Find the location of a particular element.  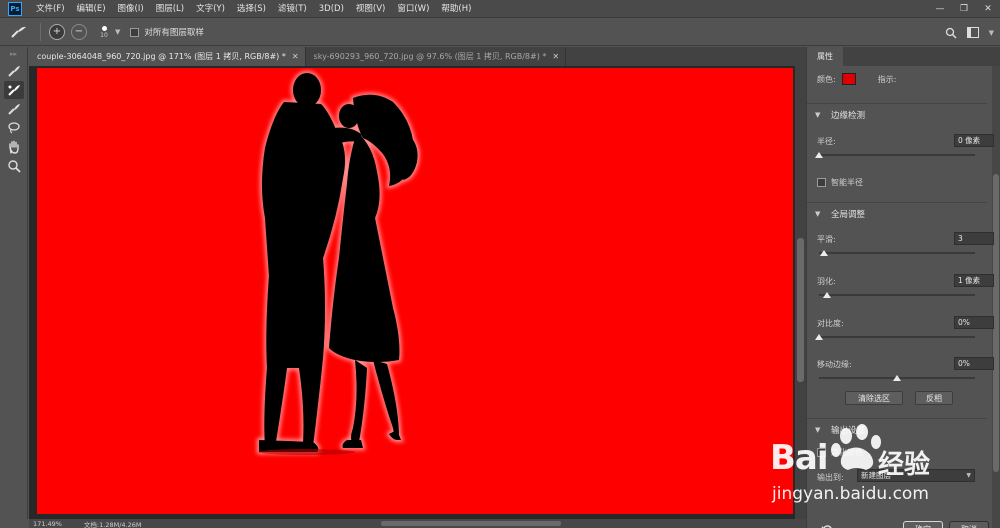

divider is located at coordinates (40, 32).